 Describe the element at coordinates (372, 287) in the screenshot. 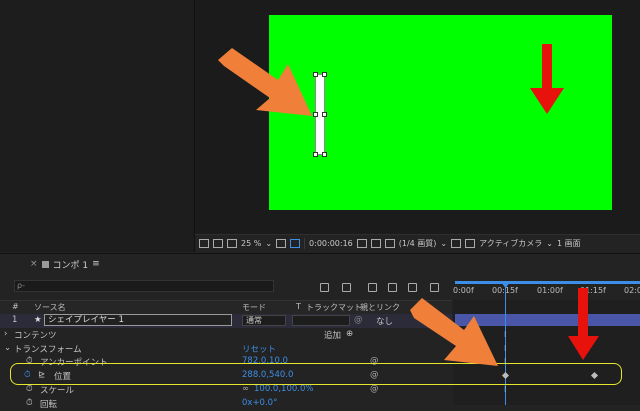

I see `frame-blend-icon` at that location.